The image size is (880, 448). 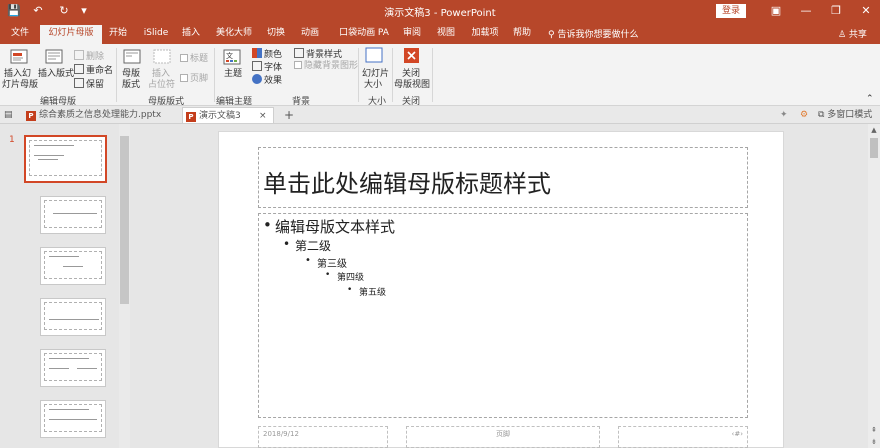 I want to click on restore-icon: ❐, so click(x=836, y=11).